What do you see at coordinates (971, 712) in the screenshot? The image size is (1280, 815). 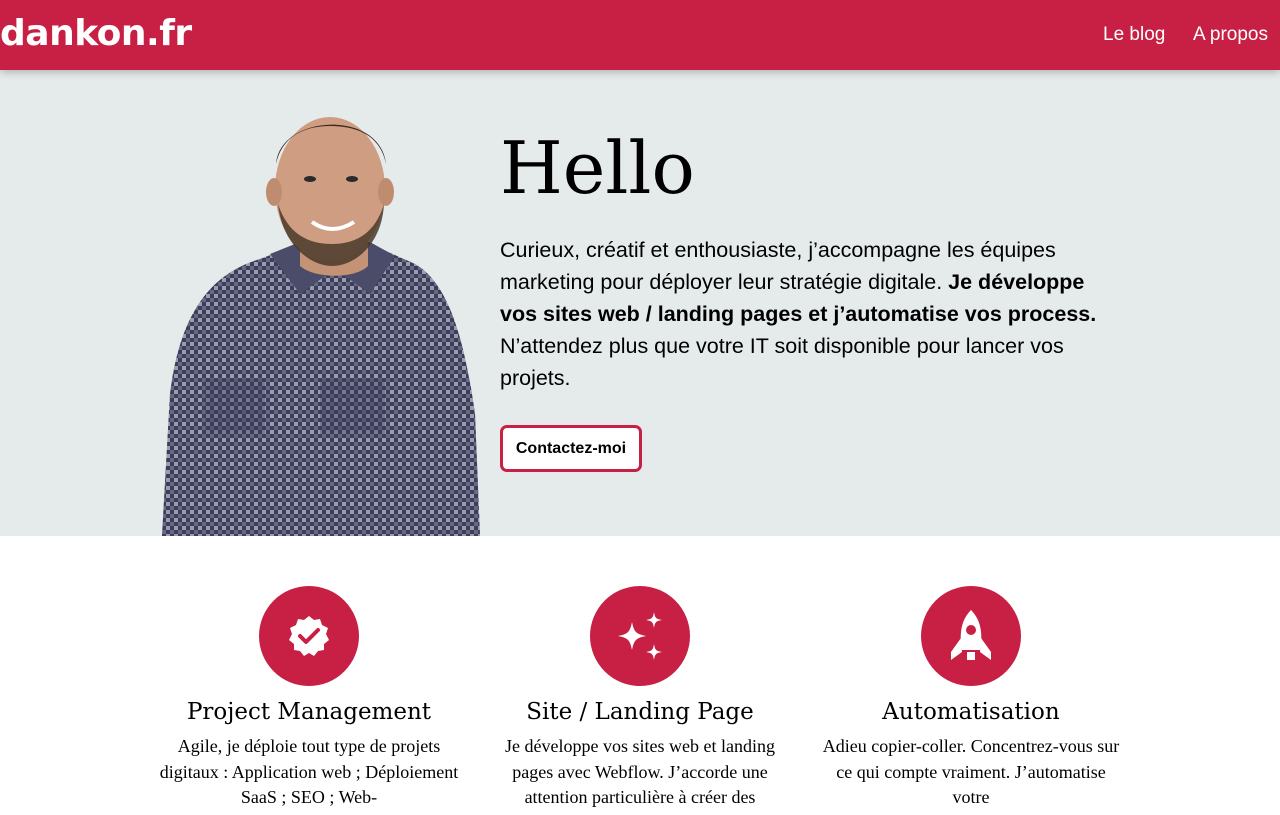 I see `service-title: Automatisation` at bounding box center [971, 712].